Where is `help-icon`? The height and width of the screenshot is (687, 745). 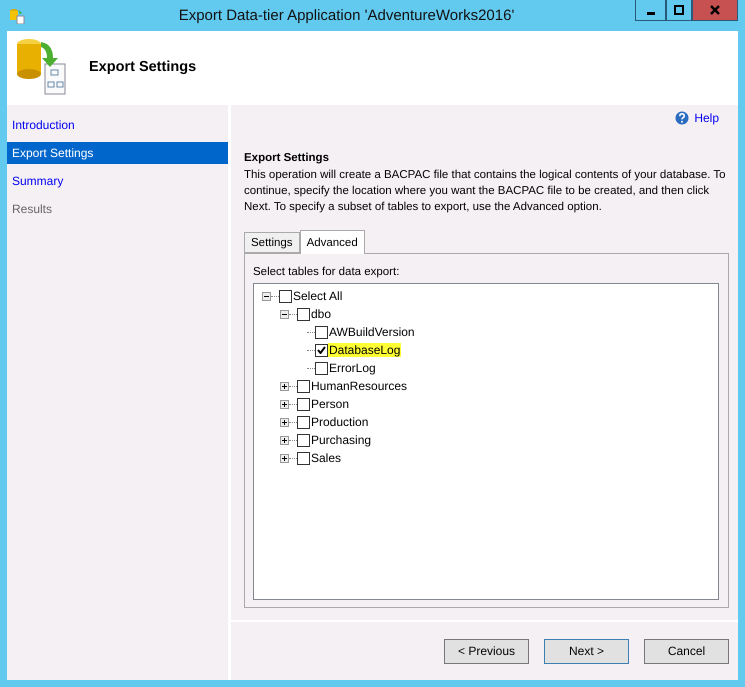 help-icon is located at coordinates (682, 118).